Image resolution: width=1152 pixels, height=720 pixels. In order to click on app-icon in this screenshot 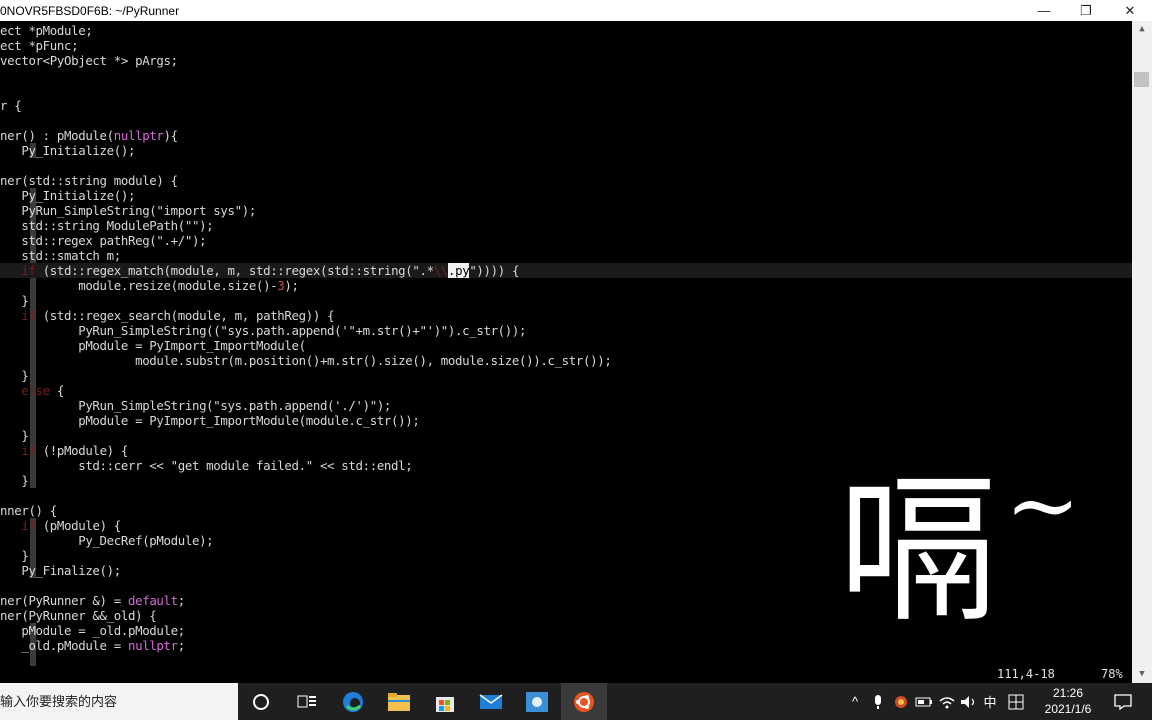, I will do `click(537, 701)`.